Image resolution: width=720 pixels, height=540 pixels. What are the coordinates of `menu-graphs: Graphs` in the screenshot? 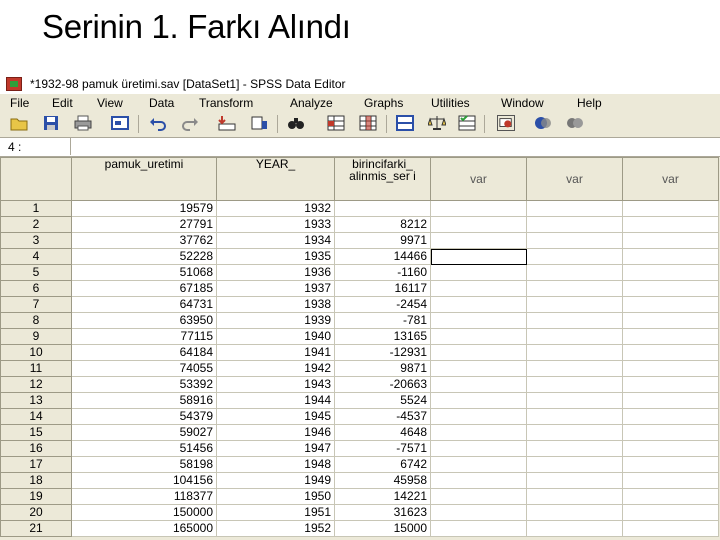 It's located at (383, 103).